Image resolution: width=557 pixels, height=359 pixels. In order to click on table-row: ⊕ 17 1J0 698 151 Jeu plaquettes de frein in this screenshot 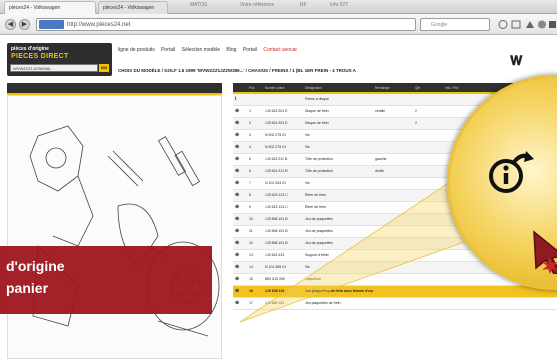, I will do `click(395, 303)`.